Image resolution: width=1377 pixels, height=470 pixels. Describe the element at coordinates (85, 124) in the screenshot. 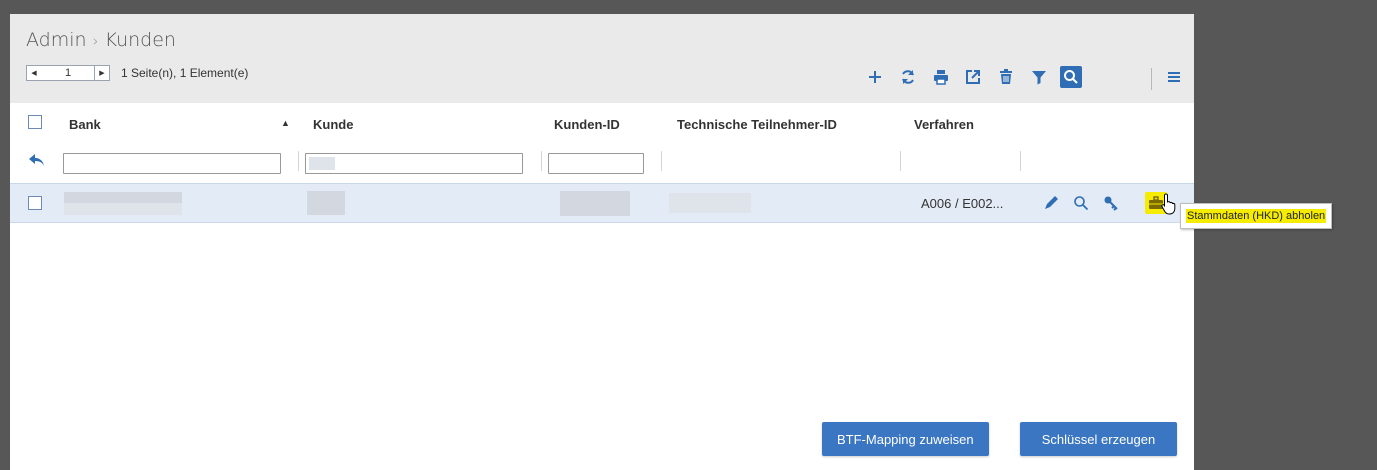

I see `column-header-bank: Bank` at that location.